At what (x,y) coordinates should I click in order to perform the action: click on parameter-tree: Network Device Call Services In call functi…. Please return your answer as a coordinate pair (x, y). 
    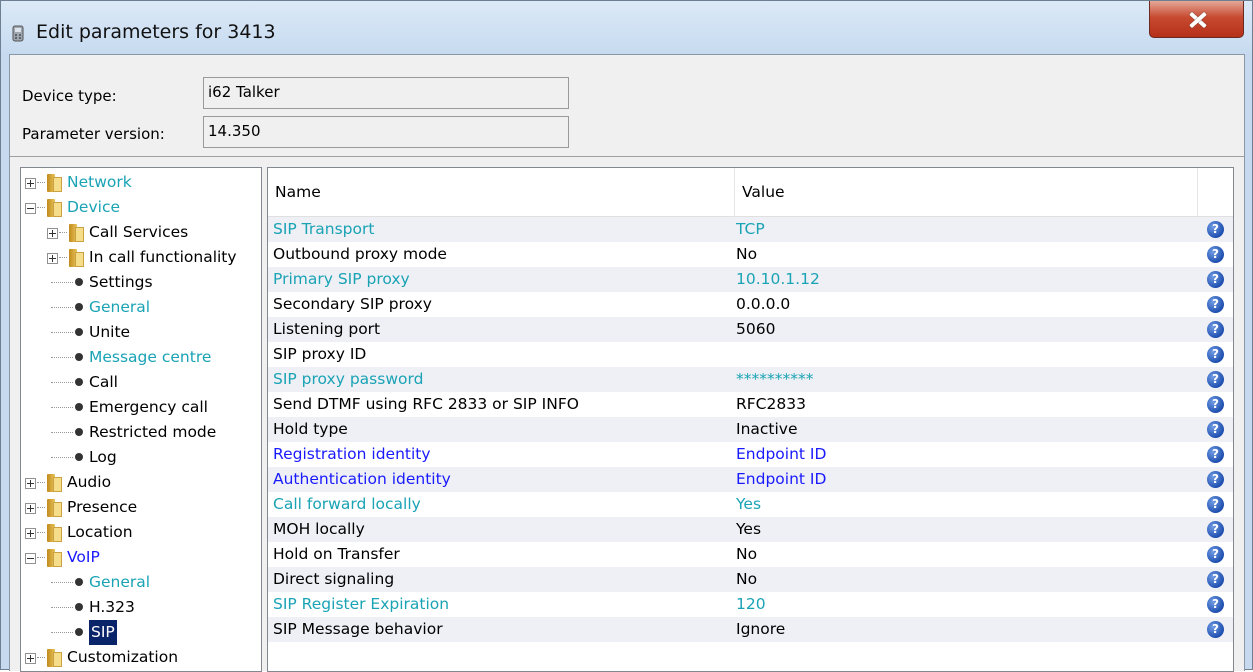
    Looking at the image, I should click on (141, 419).